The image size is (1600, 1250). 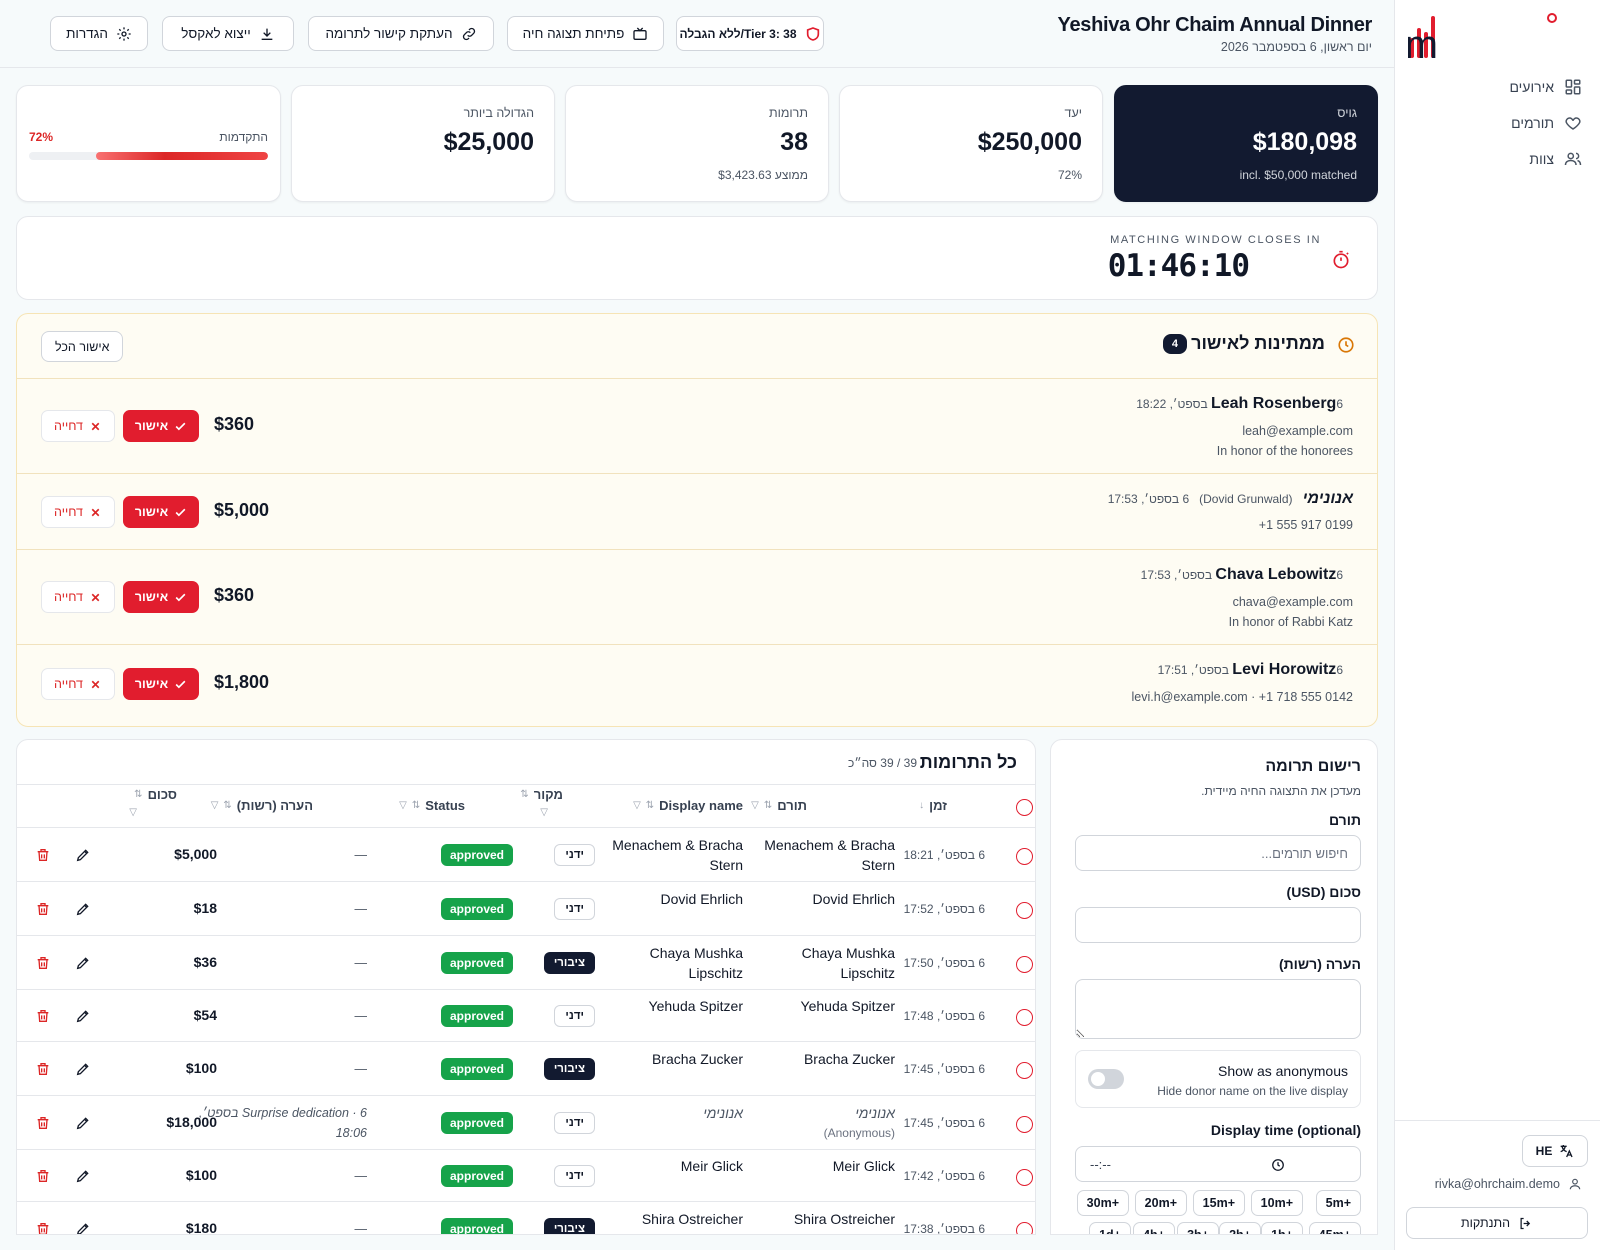 I want to click on col-time: זמן ↓, so click(x=933, y=805).